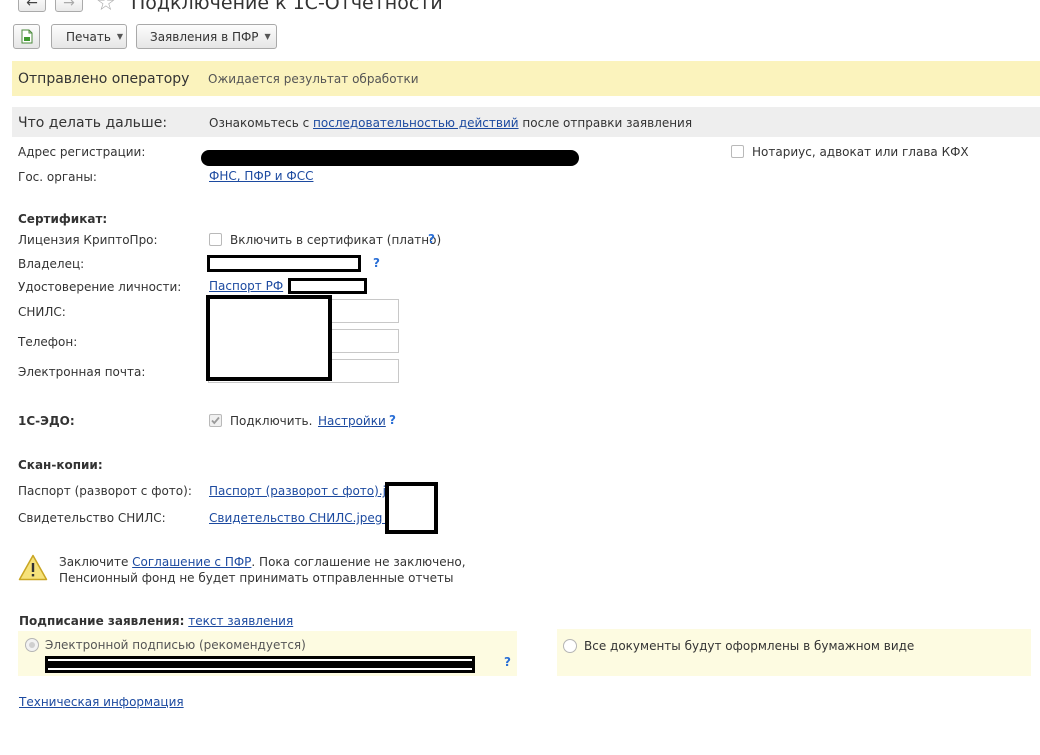  Describe the element at coordinates (246, 286) in the screenshot. I see `identity-document-link: Паспорт РФ` at that location.